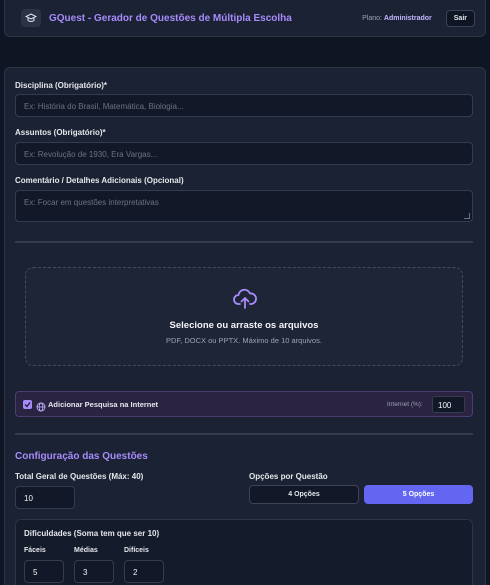  What do you see at coordinates (467, 216) in the screenshot?
I see `resize-handle` at bounding box center [467, 216].